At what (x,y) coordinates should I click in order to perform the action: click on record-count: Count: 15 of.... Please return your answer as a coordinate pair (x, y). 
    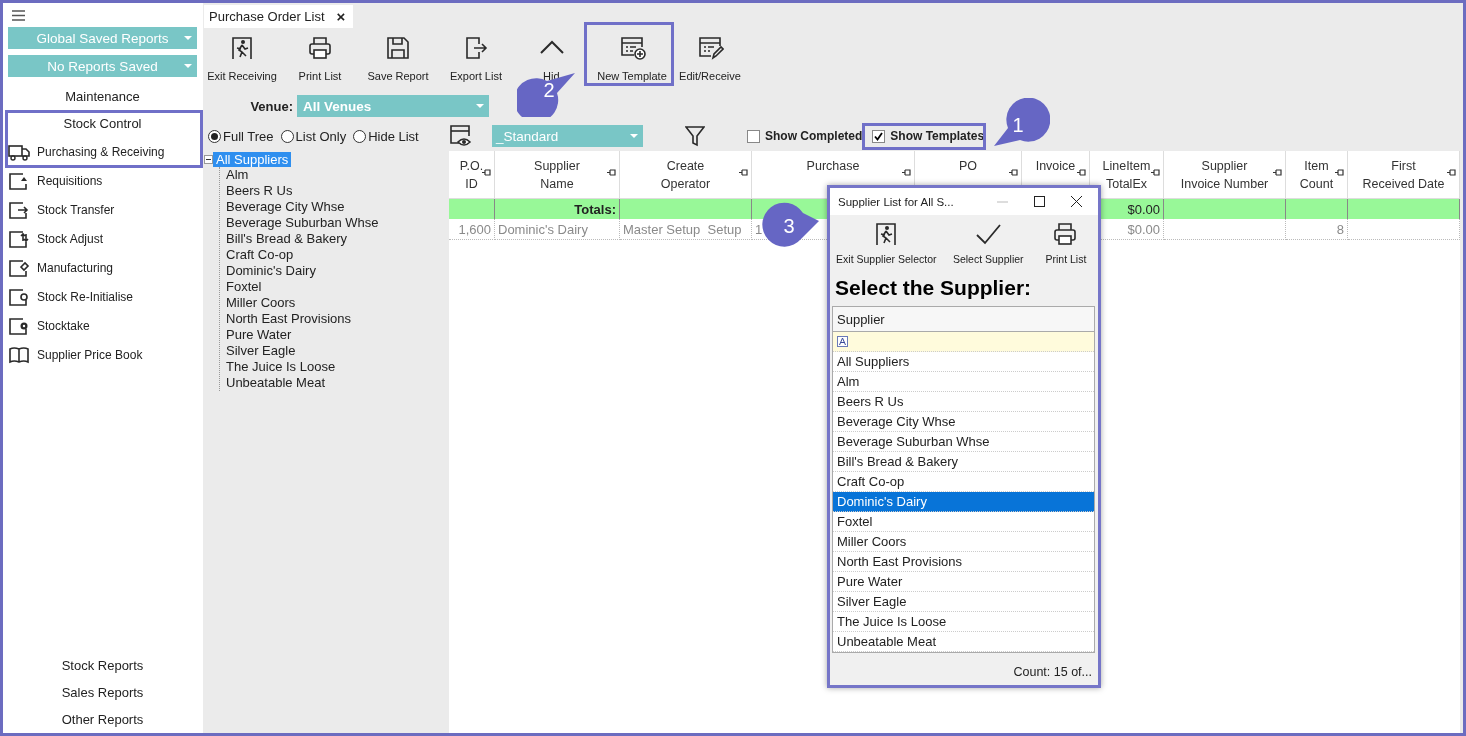
    Looking at the image, I should click on (1052, 672).